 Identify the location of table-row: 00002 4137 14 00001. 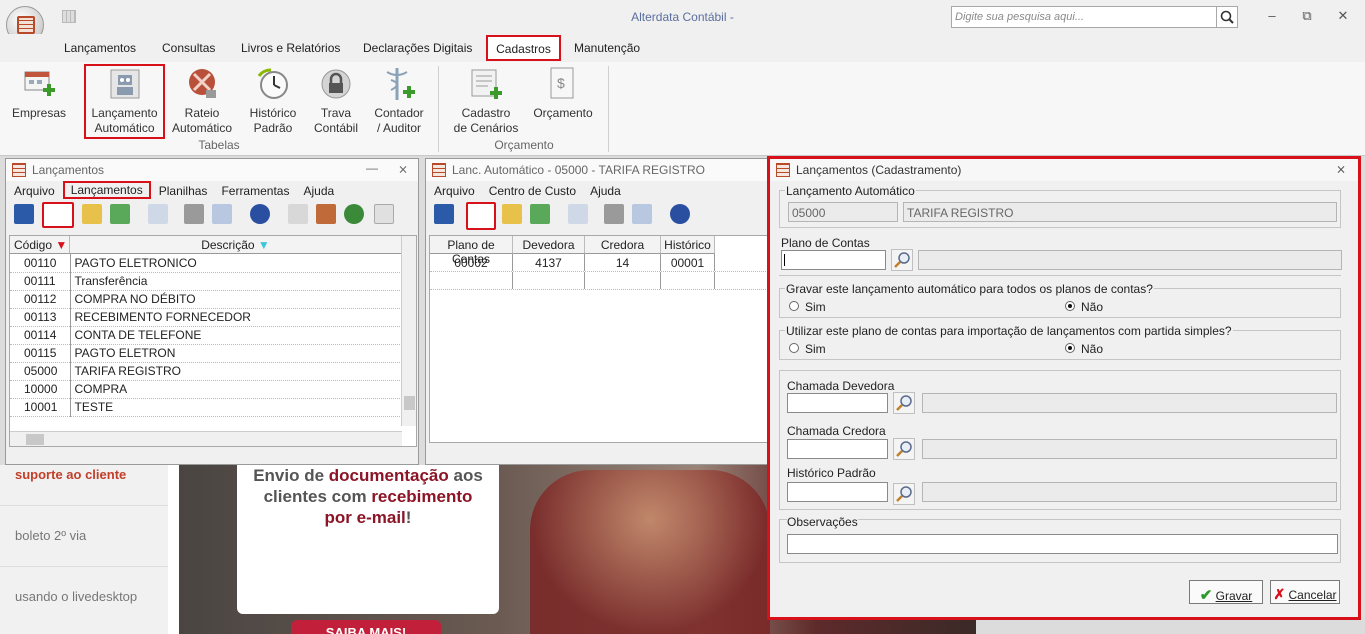
(599, 263).